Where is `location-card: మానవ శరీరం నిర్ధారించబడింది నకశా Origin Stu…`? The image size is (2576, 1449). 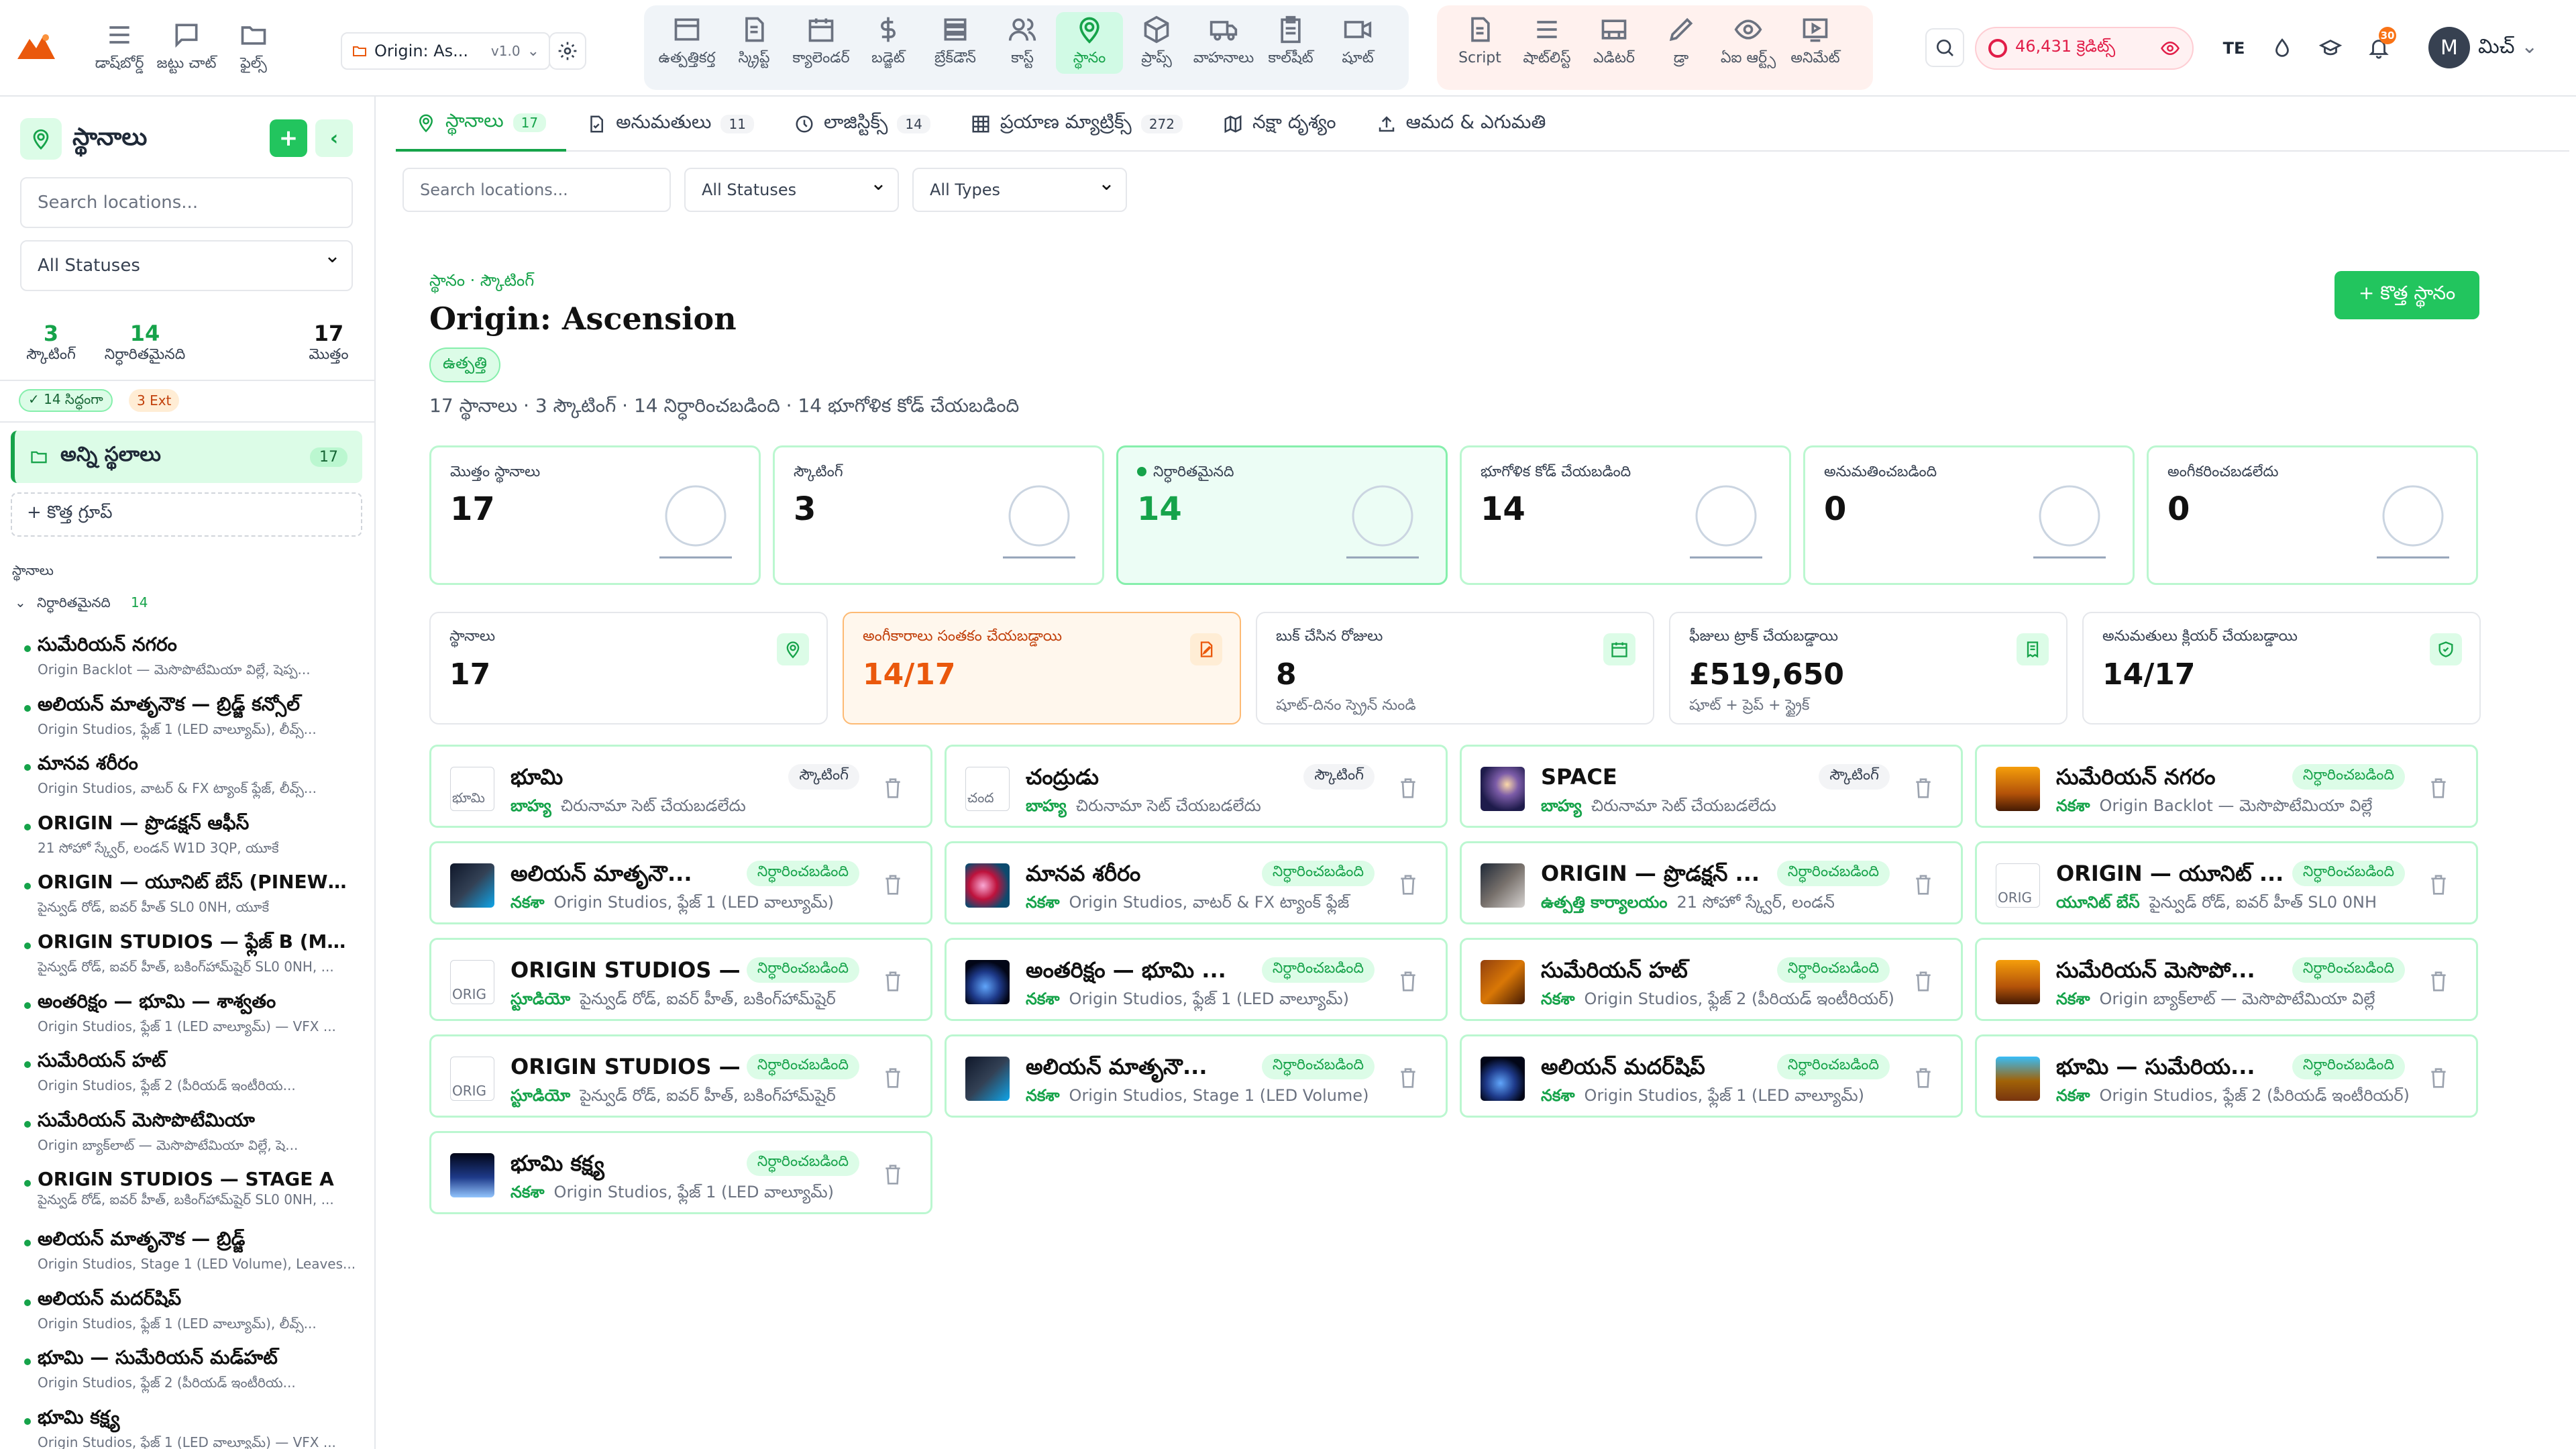 location-card: మానవ శరీరం నిర్ధారించబడింది నకశా Origin Stu… is located at coordinates (1196, 882).